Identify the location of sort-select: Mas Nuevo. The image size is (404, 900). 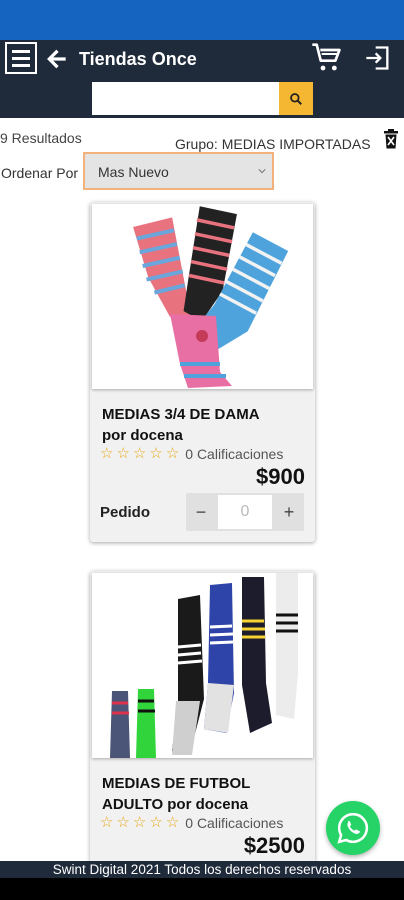
(178, 171).